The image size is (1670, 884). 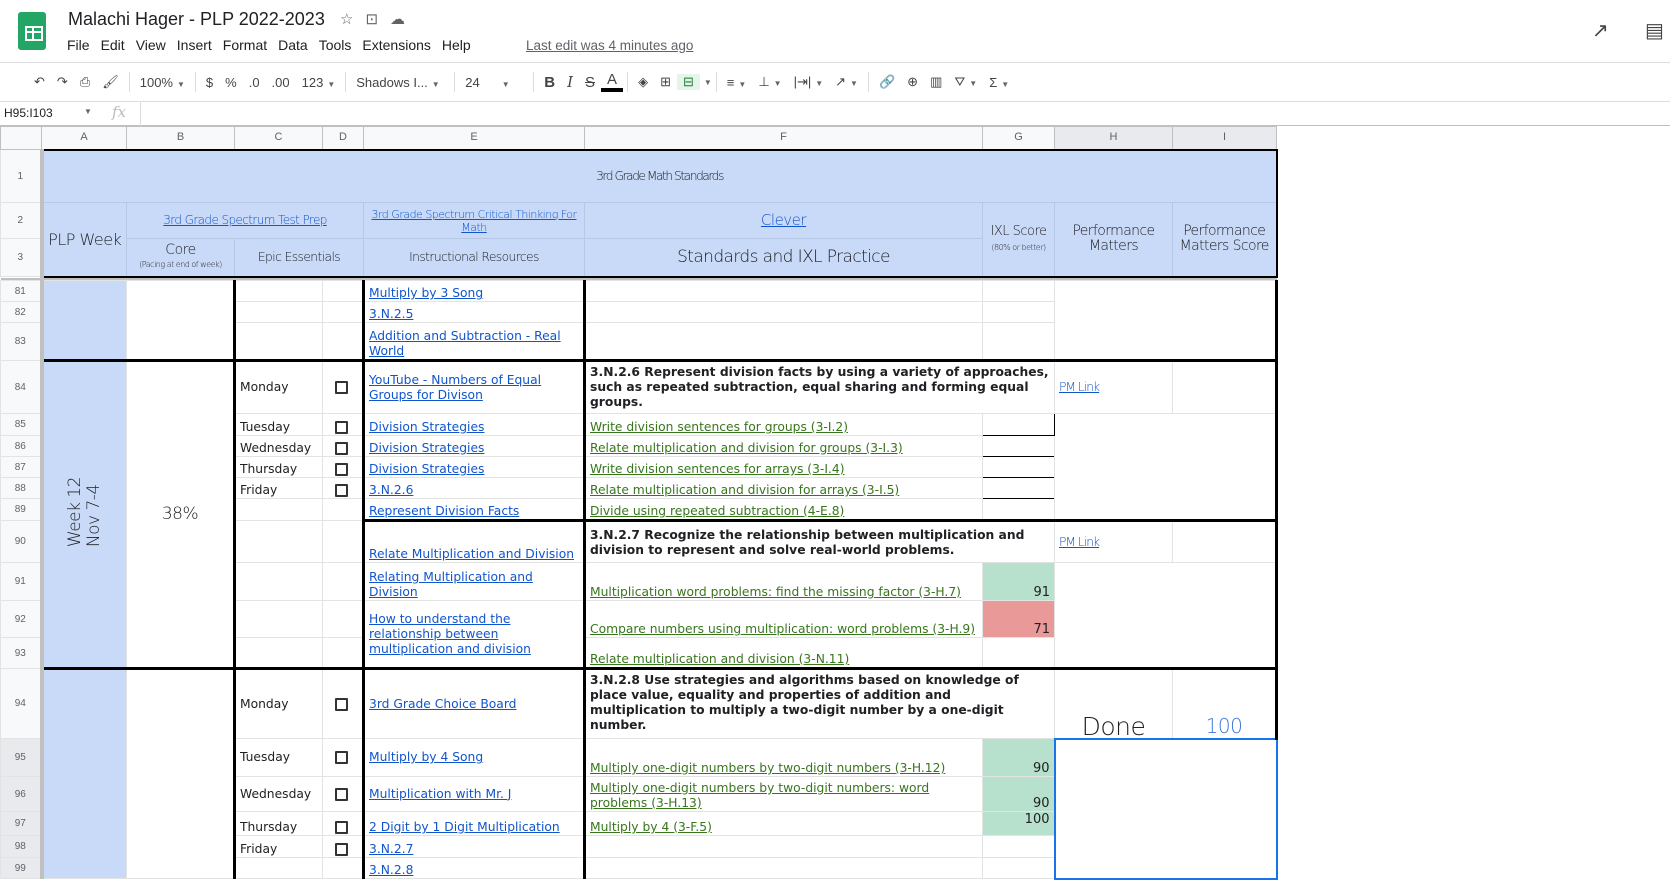 What do you see at coordinates (22, 846) in the screenshot?
I see `row-header: 98` at bounding box center [22, 846].